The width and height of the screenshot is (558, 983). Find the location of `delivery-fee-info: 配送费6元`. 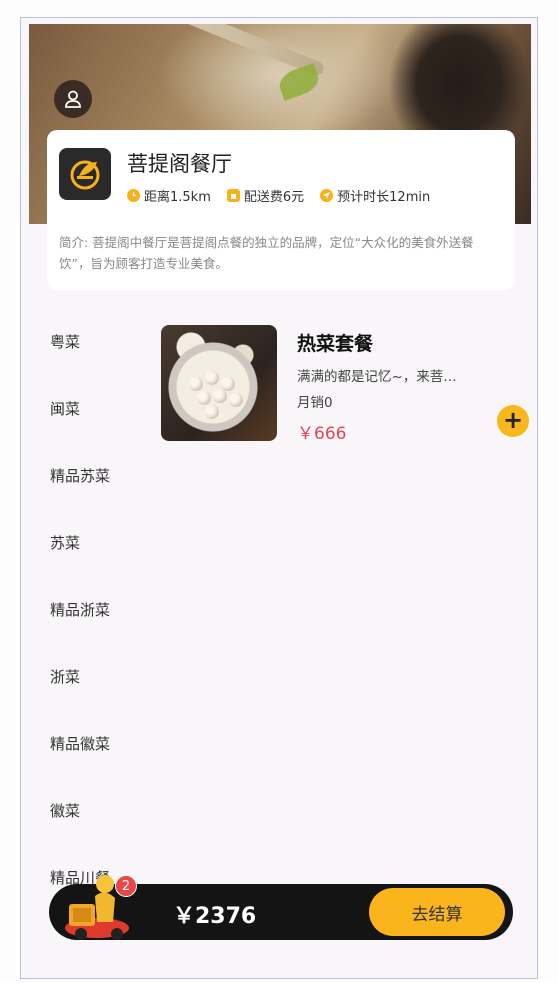

delivery-fee-info: 配送费6元 is located at coordinates (265, 195).